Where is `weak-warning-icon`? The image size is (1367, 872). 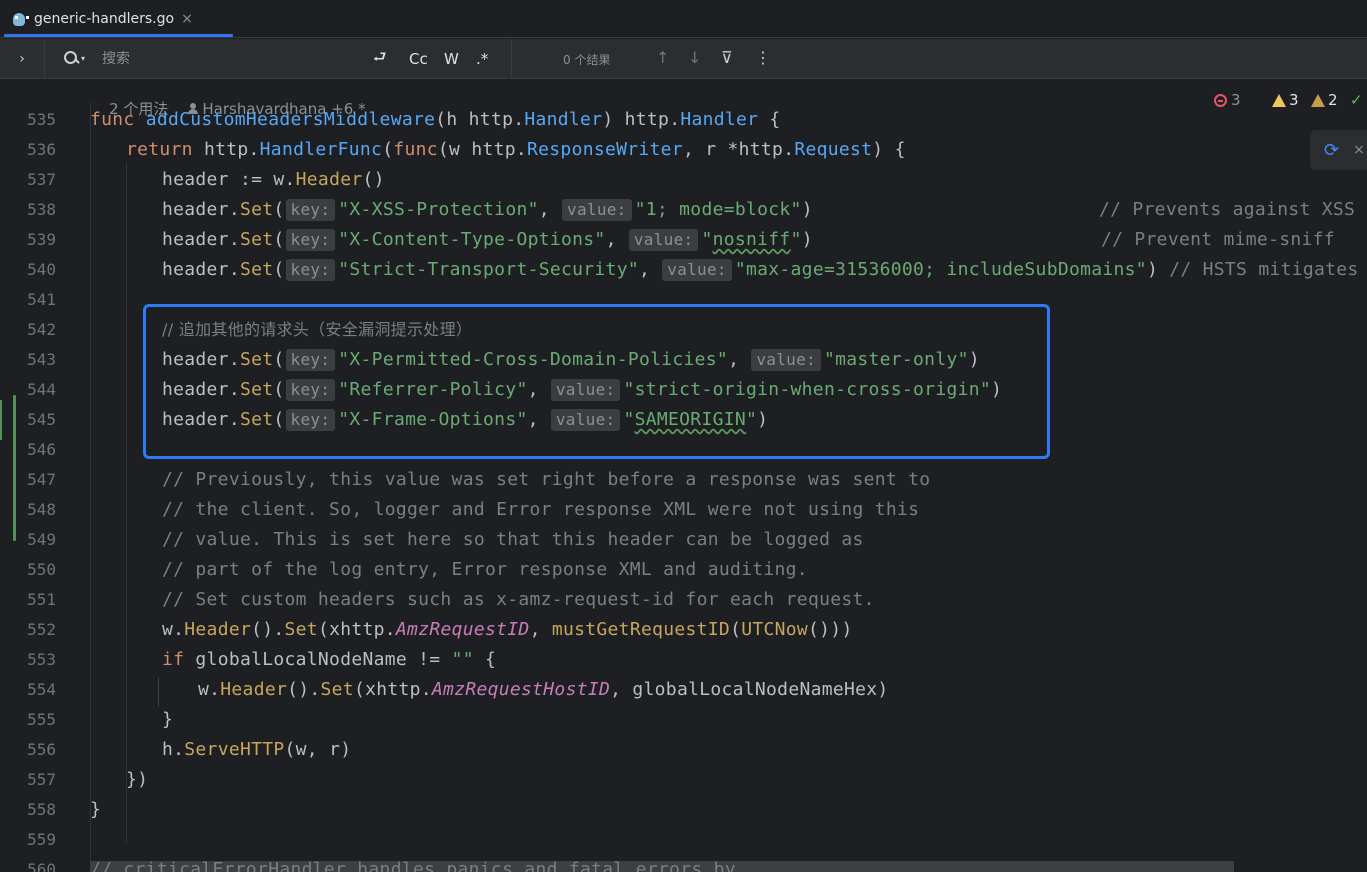 weak-warning-icon is located at coordinates (1318, 100).